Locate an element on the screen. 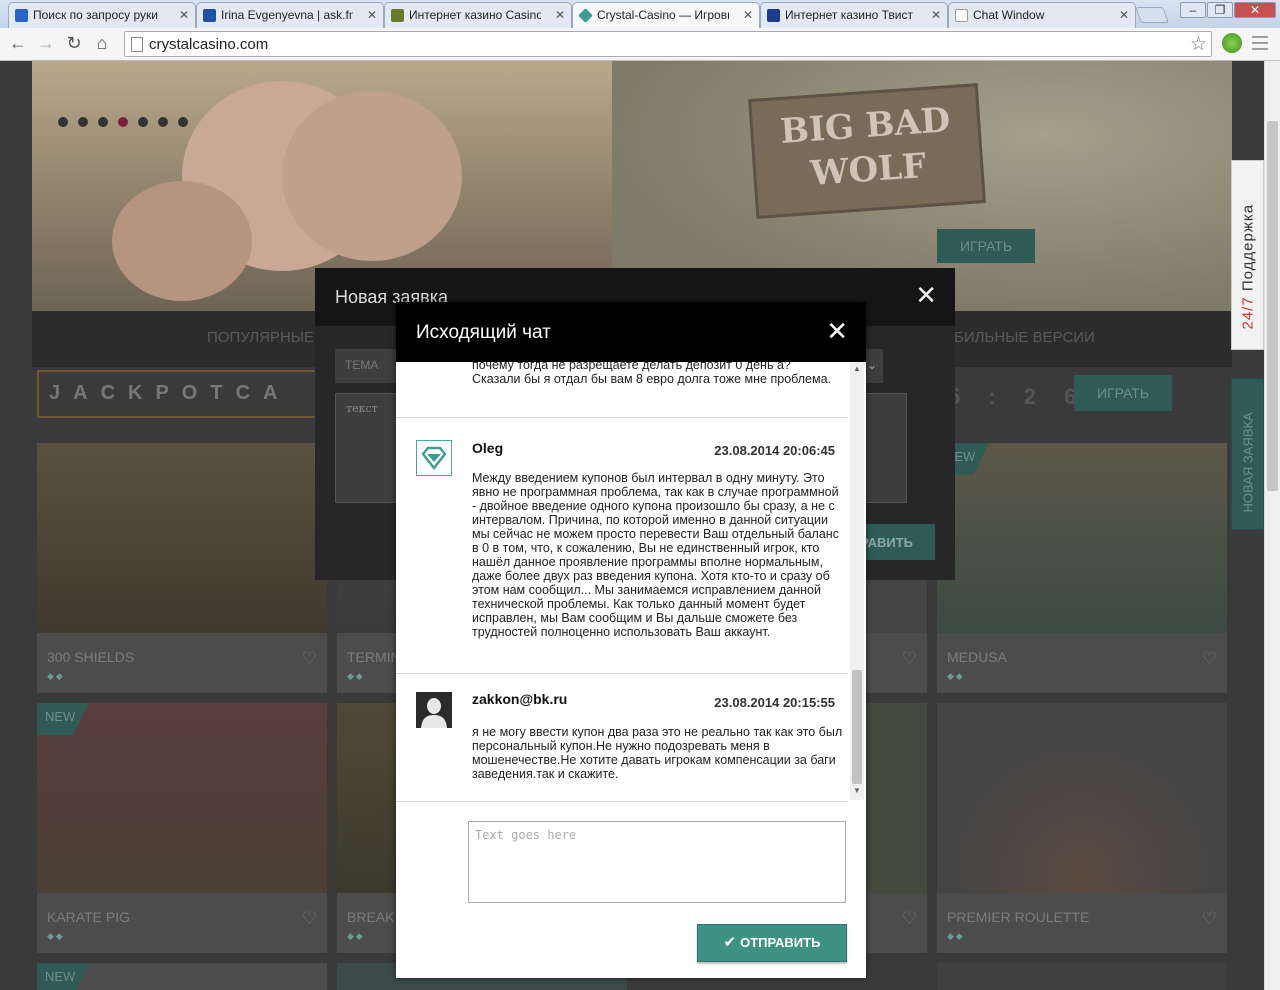 This screenshot has height=990, width=1280. checkmark-icon: ✔ is located at coordinates (730, 942).